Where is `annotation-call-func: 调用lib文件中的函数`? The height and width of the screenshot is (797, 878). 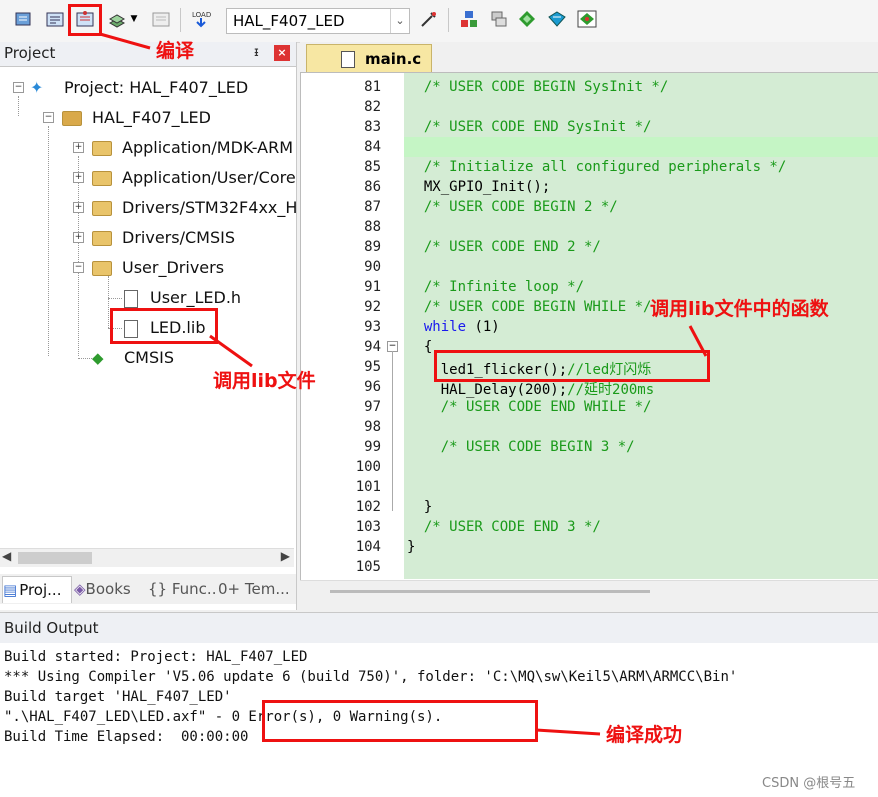
annotation-call-func: 调用lib文件中的函数 is located at coordinates (739, 307).